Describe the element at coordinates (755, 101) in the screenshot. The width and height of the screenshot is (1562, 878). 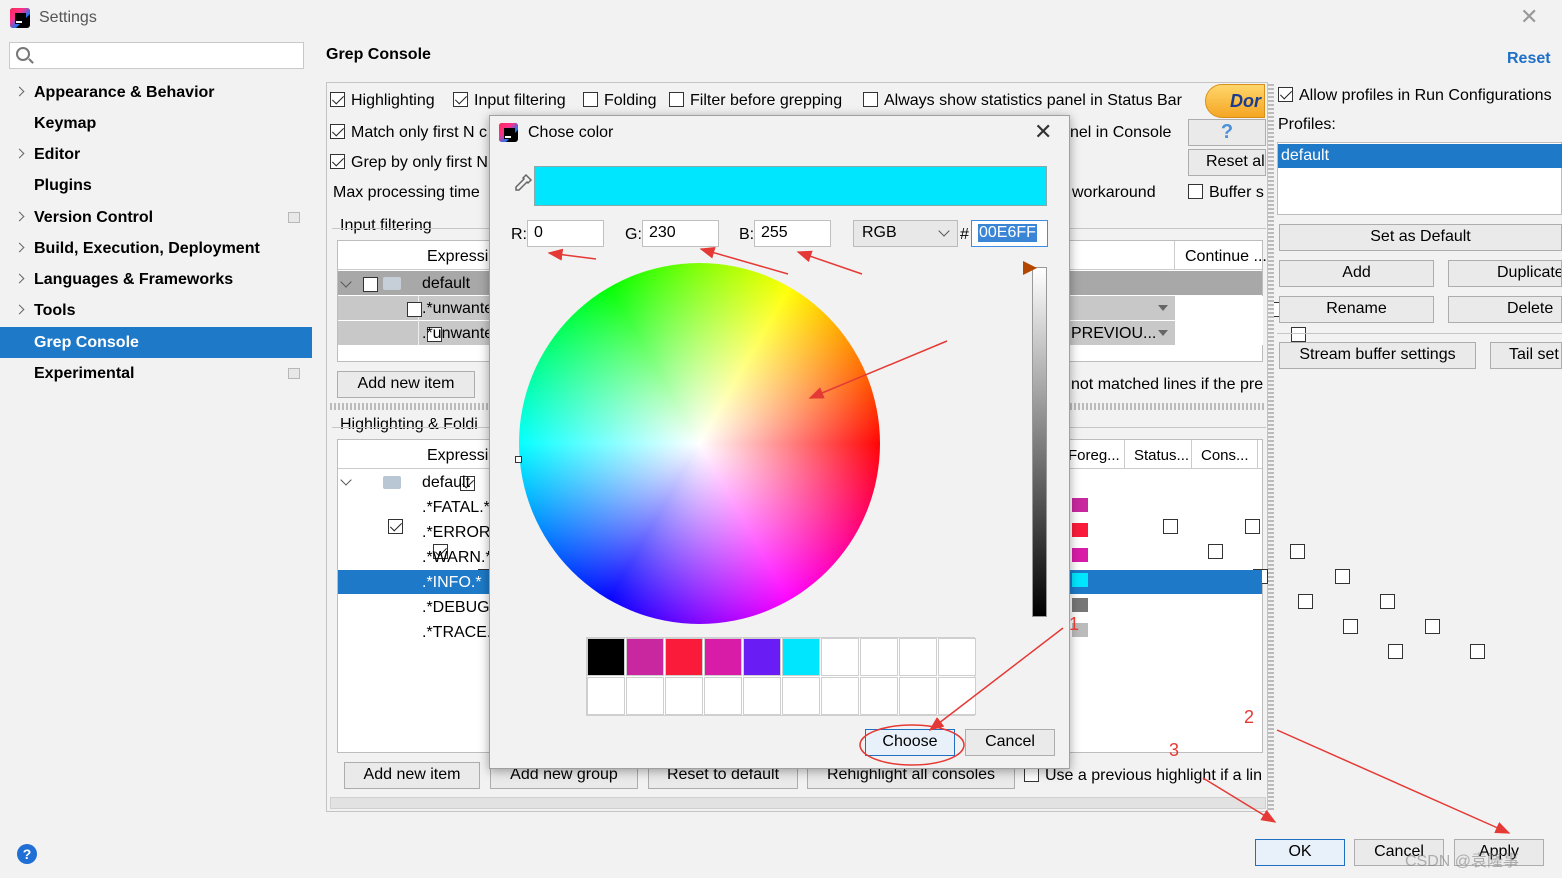
I see `filter-before-option: Filter before grepping` at that location.